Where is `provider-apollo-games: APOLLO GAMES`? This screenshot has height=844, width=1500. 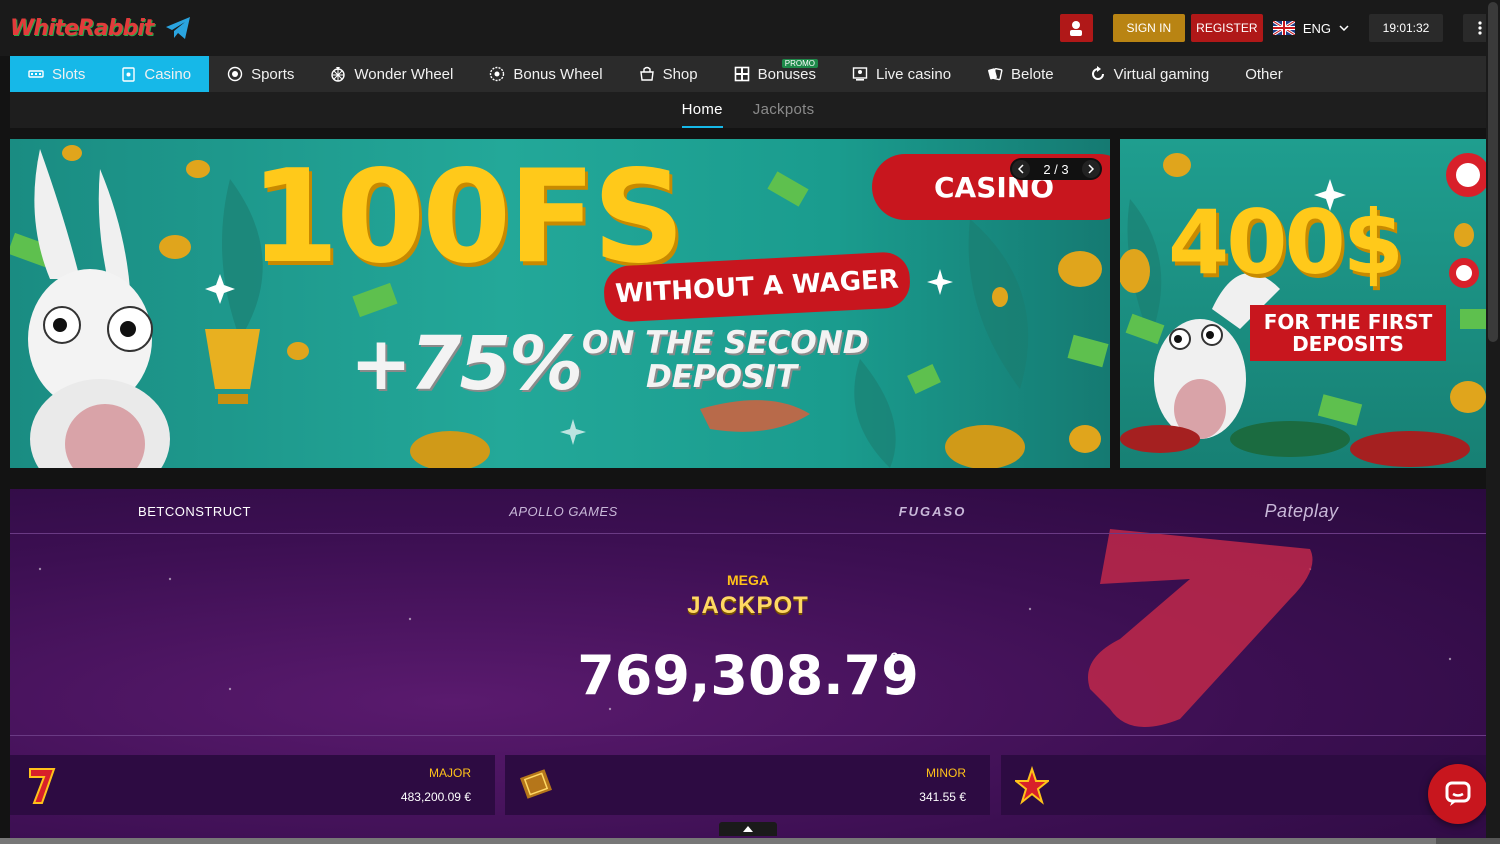
provider-apollo-games: APOLLO GAMES is located at coordinates (563, 511).